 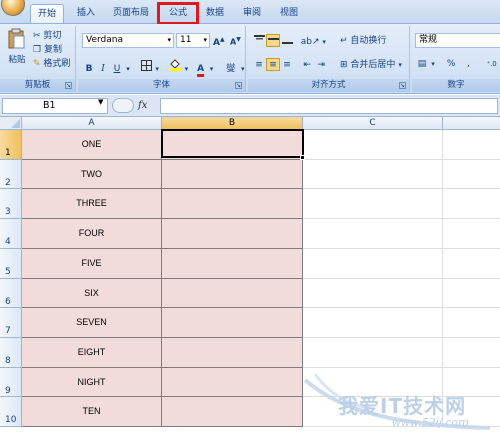 What do you see at coordinates (201, 70) in the screenshot?
I see `font-color-button: A` at bounding box center [201, 70].